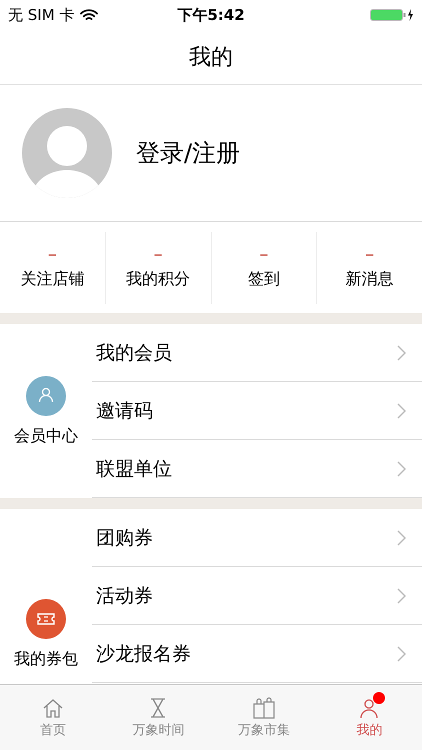  I want to click on stat-label: 签到, so click(264, 279).